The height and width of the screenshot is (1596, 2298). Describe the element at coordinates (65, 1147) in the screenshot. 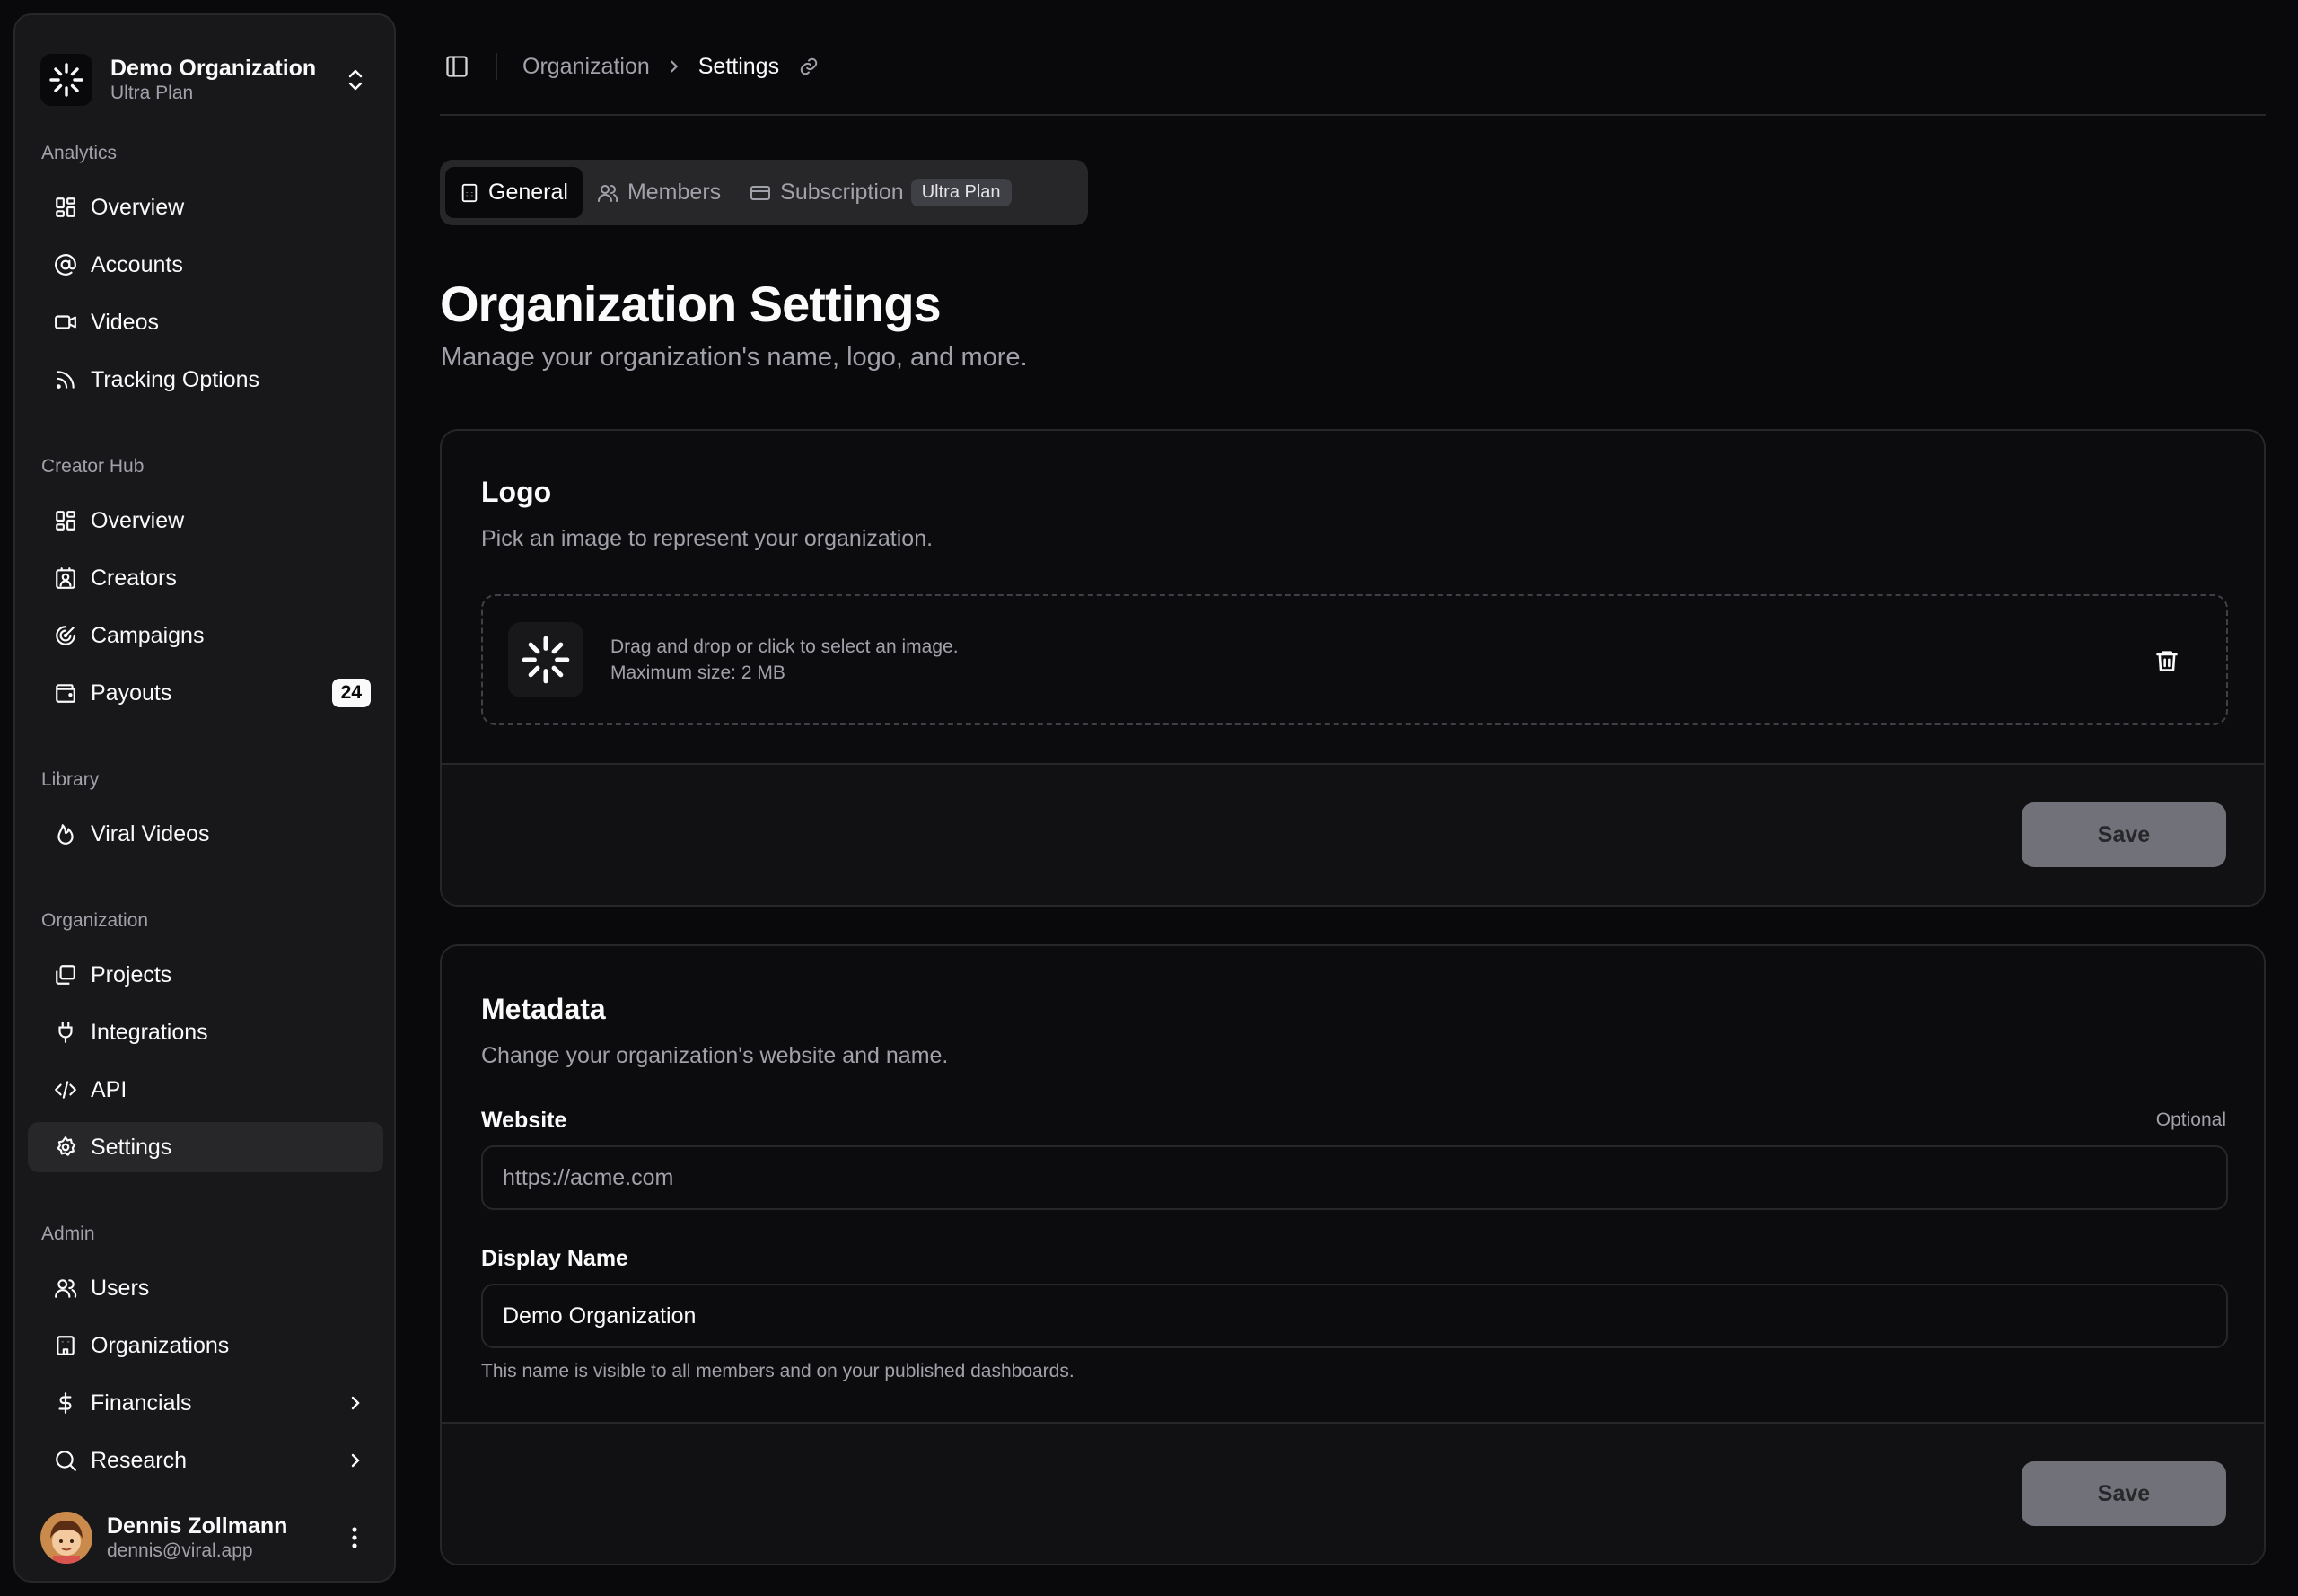

I see `gear-icon` at that location.